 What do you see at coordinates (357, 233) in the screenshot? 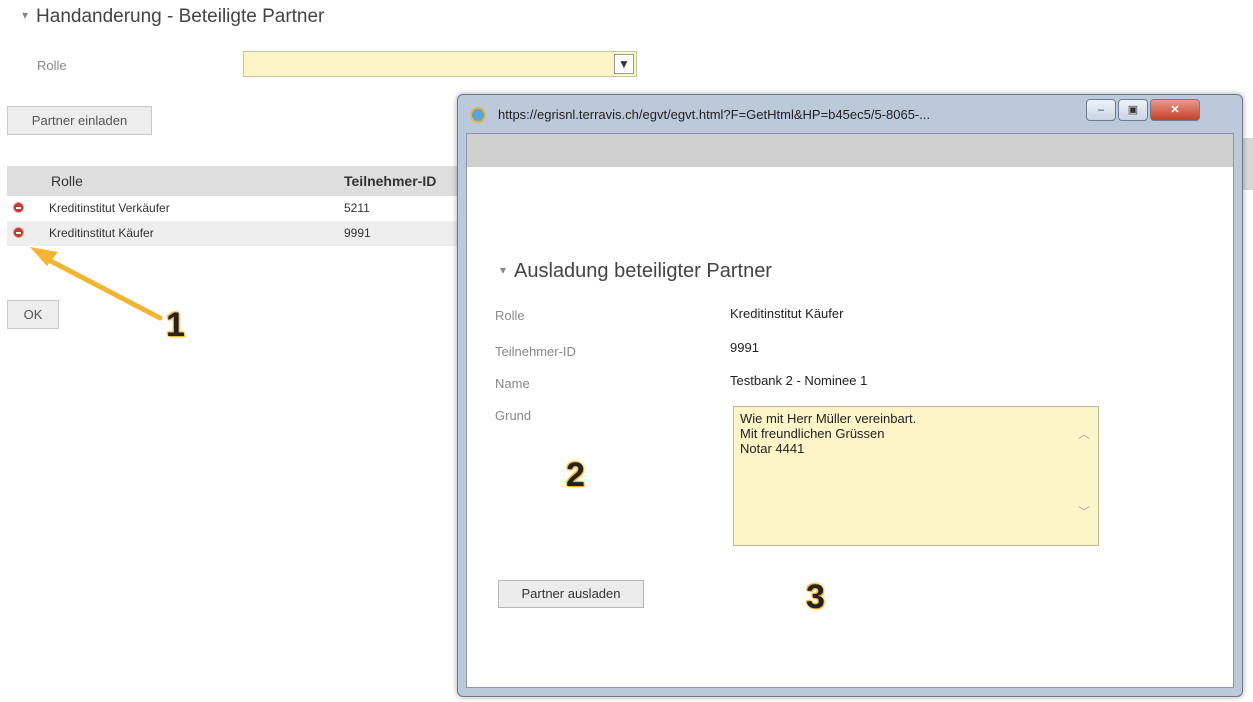
I see `row-id: 9991` at bounding box center [357, 233].